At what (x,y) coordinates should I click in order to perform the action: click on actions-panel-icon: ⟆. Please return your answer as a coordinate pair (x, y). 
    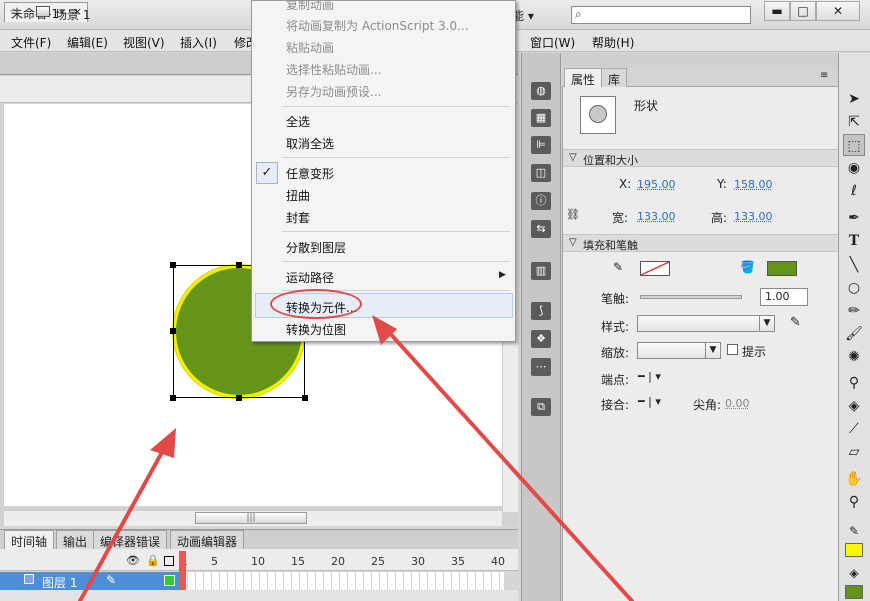
    Looking at the image, I should click on (541, 311).